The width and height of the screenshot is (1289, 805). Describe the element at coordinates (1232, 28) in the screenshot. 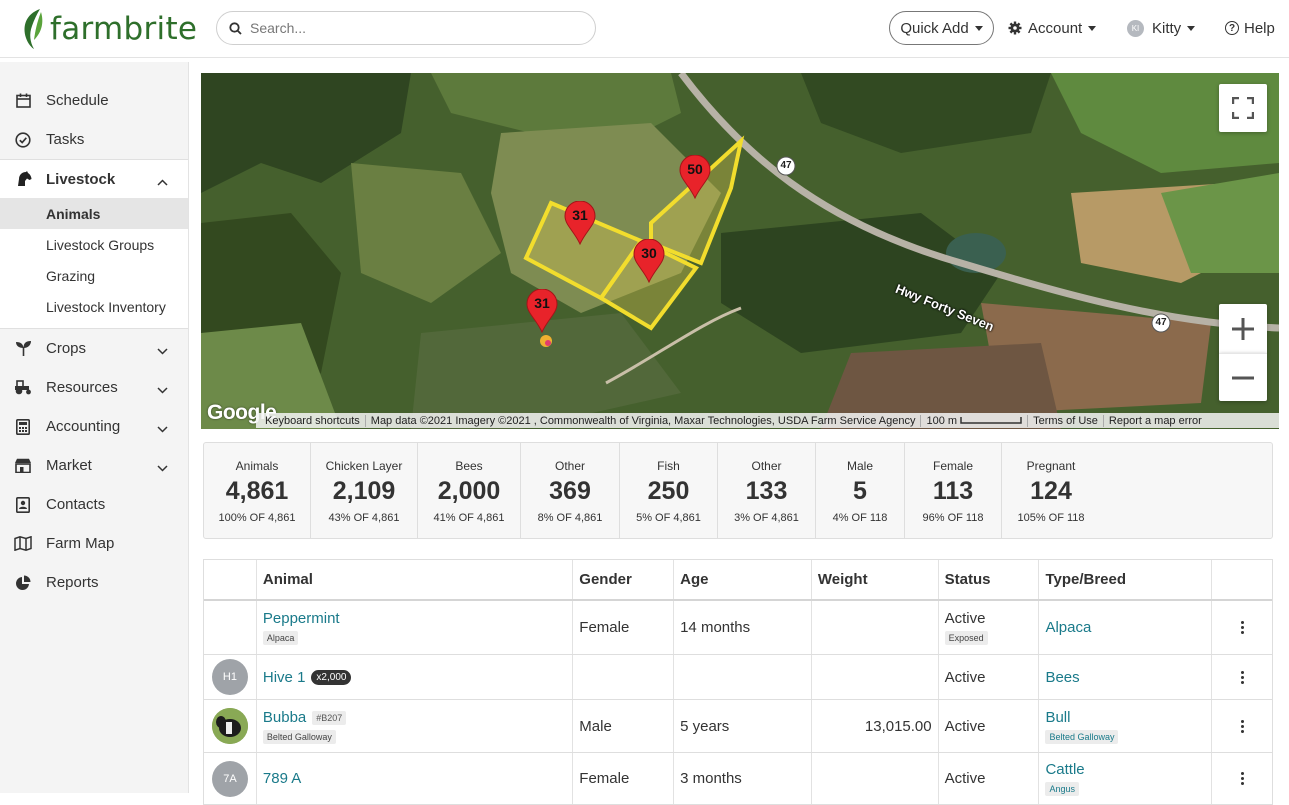

I see `question-circle-icon: ?` at that location.